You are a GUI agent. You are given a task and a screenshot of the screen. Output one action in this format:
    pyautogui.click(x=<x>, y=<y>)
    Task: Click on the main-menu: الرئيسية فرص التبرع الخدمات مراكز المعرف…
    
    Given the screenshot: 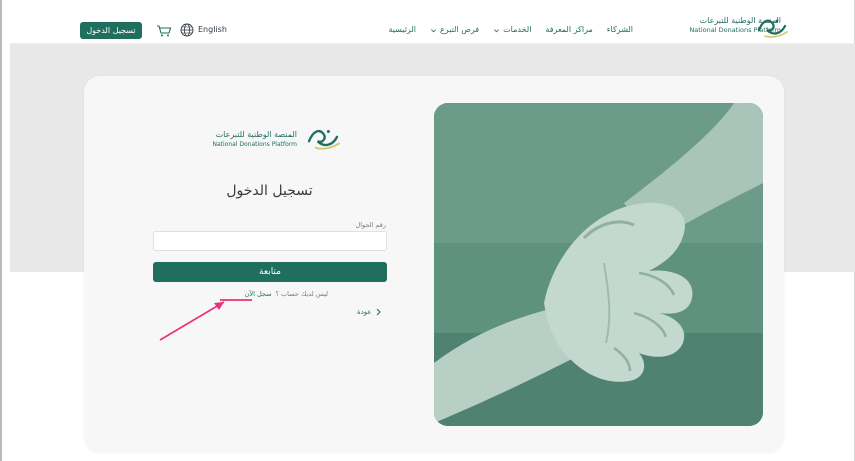 What is the action you would take?
    pyautogui.click(x=510, y=30)
    